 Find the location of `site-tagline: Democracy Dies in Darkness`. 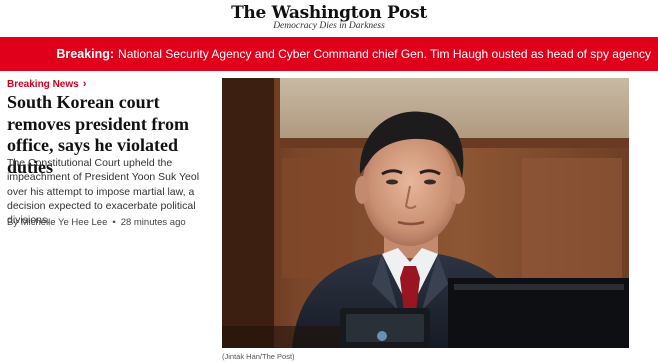

site-tagline: Democracy Dies in Darkness is located at coordinates (329, 26).